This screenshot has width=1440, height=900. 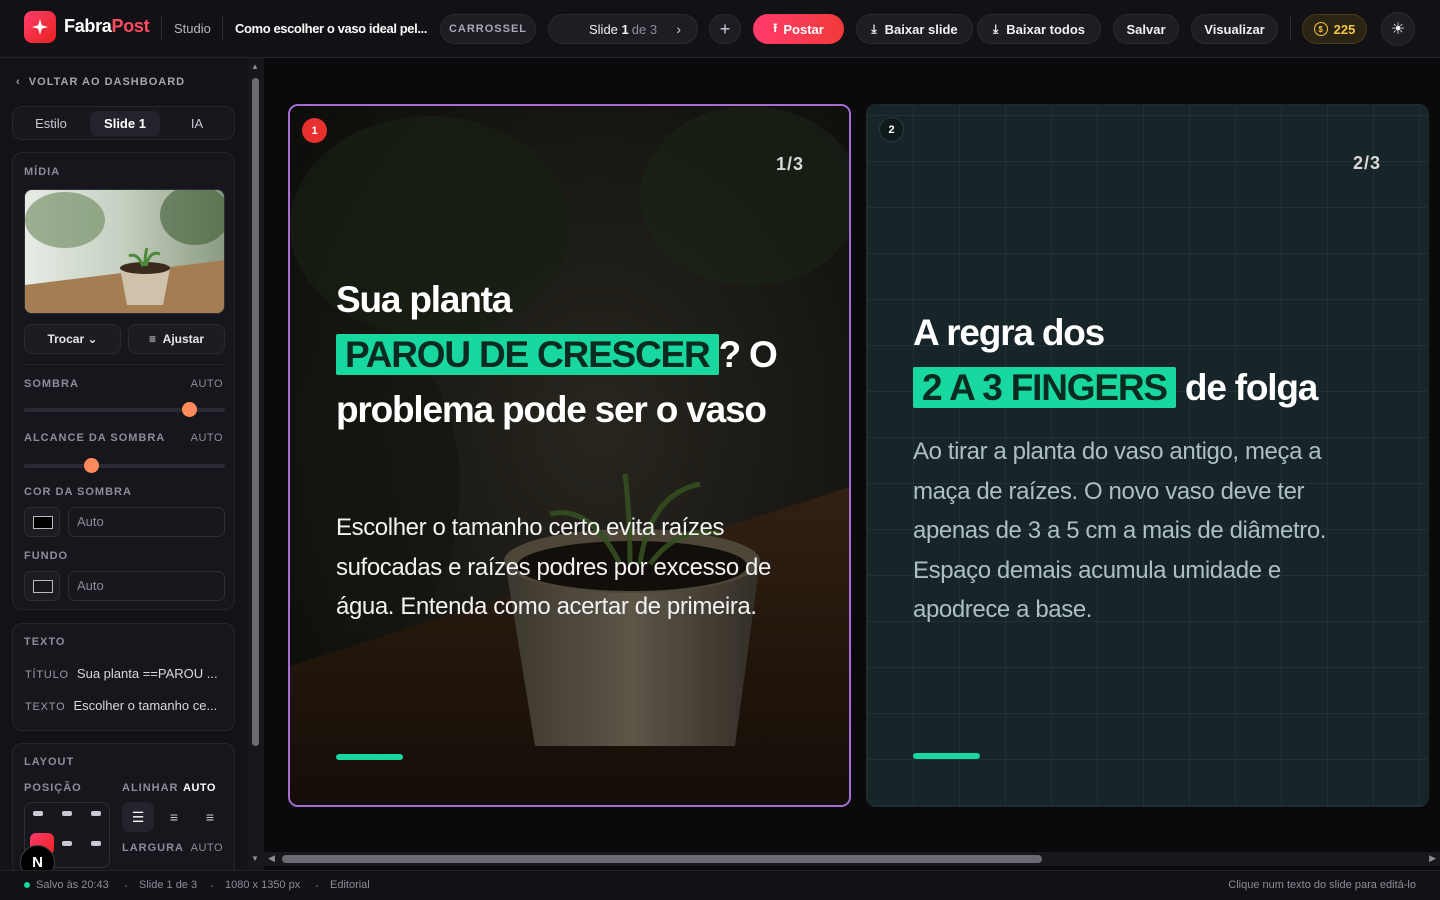 I want to click on back-to-dashboard-link: ‹ VOLTAR AO DASHBOARD, so click(x=100, y=82).